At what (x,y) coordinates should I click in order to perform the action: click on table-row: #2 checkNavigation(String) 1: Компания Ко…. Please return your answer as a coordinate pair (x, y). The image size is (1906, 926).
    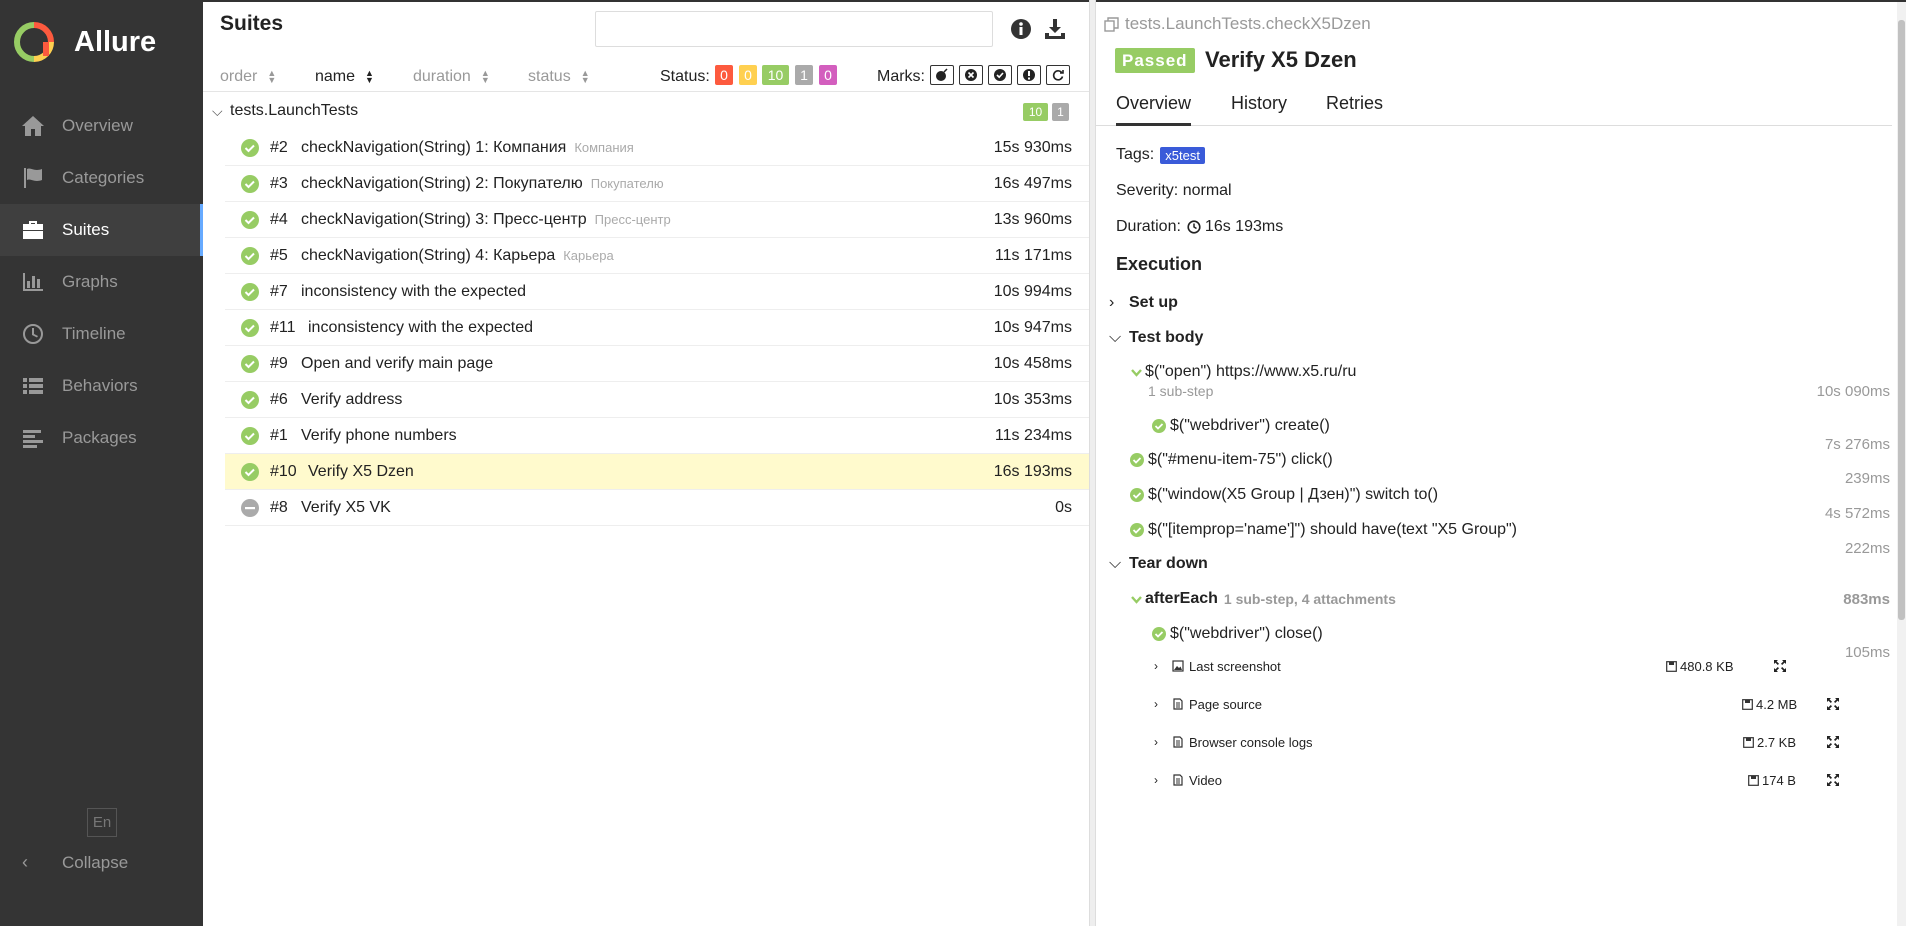
    Looking at the image, I should click on (657, 148).